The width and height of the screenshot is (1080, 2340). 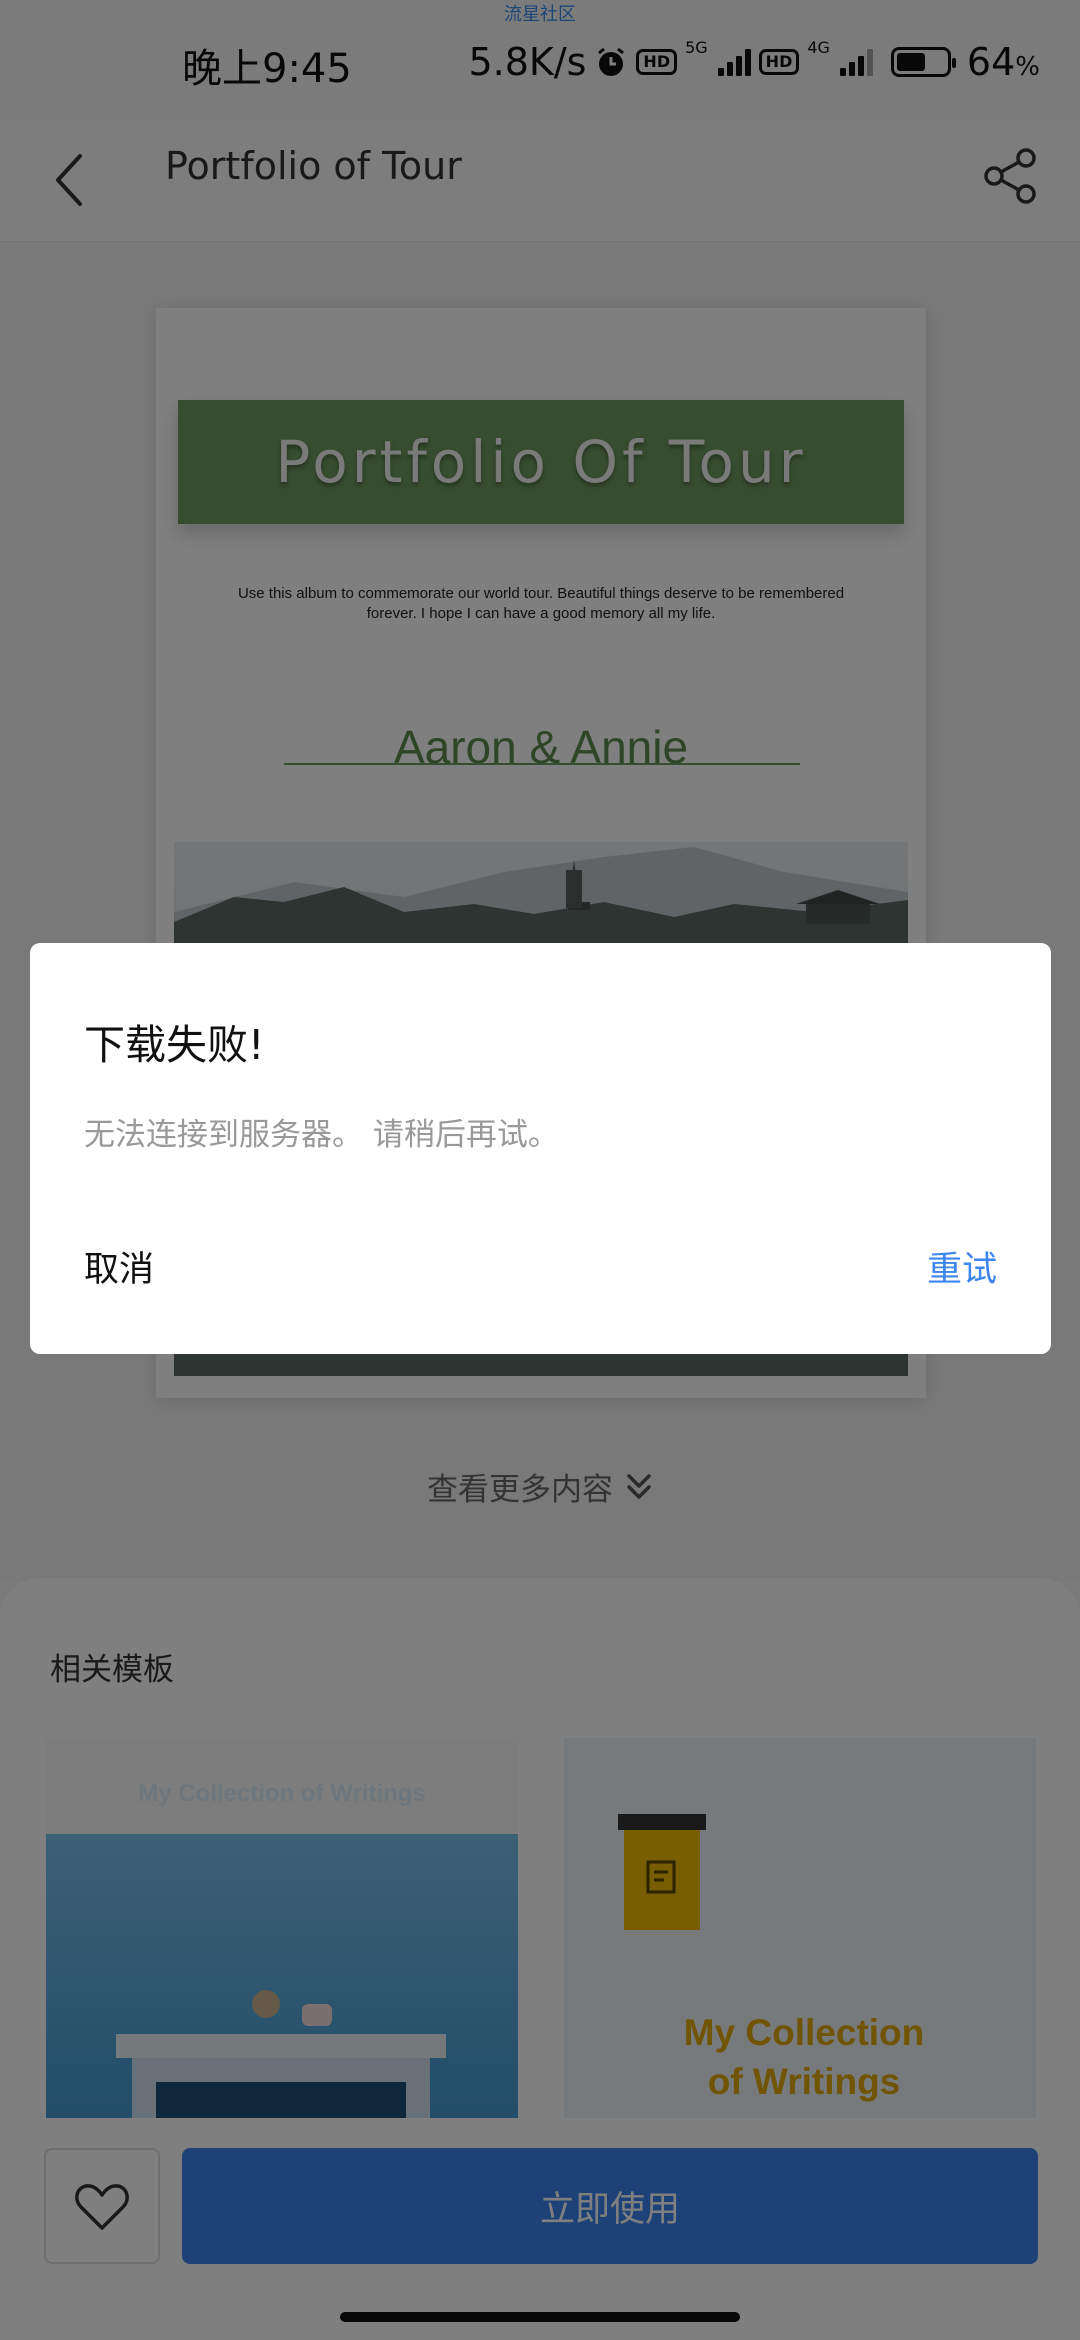 I want to click on retry-button: 重试, so click(x=962, y=1266).